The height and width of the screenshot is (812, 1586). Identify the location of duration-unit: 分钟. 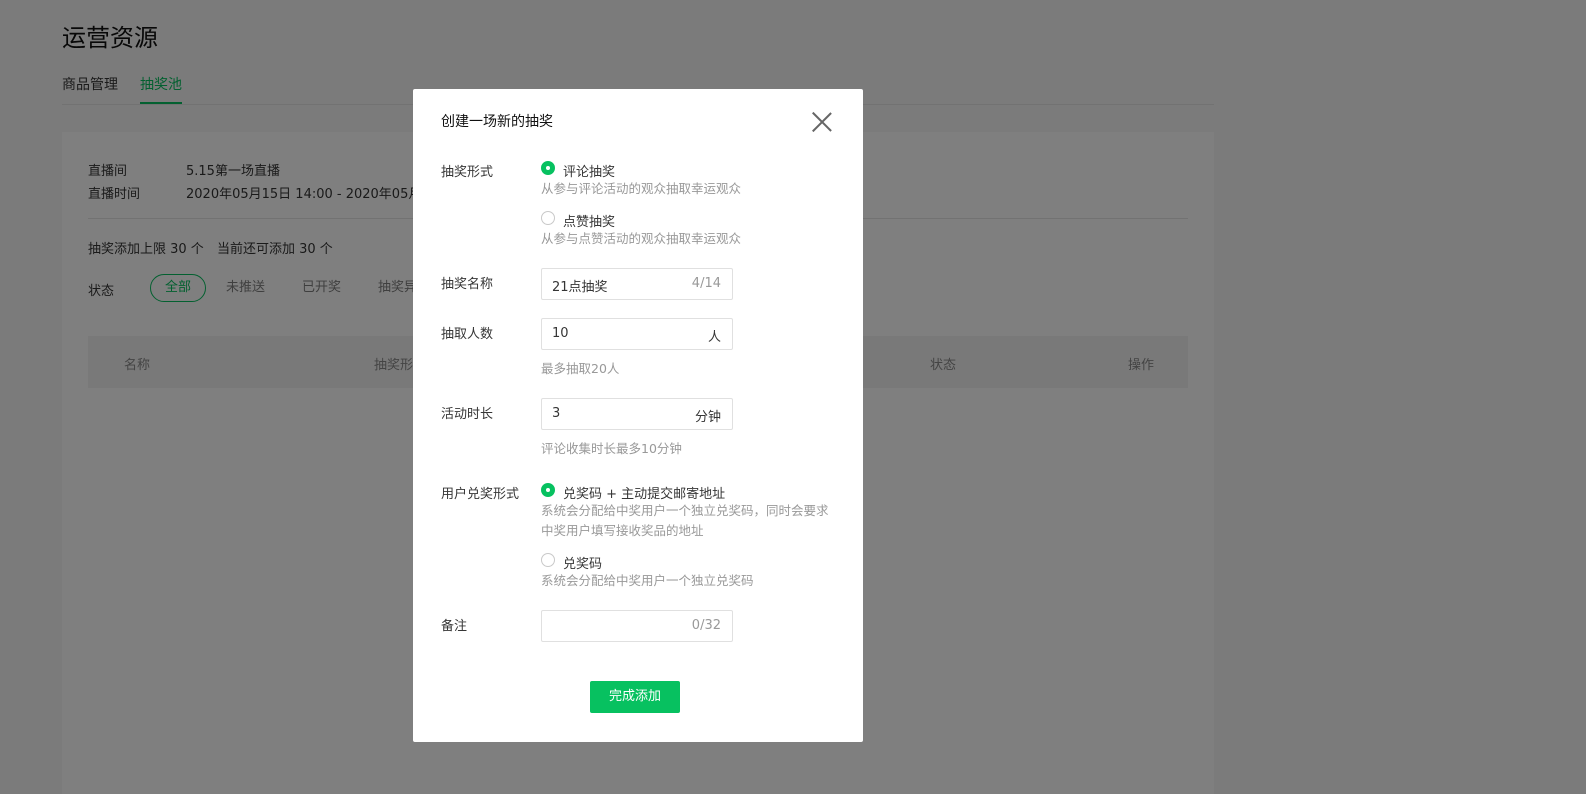
(707, 417).